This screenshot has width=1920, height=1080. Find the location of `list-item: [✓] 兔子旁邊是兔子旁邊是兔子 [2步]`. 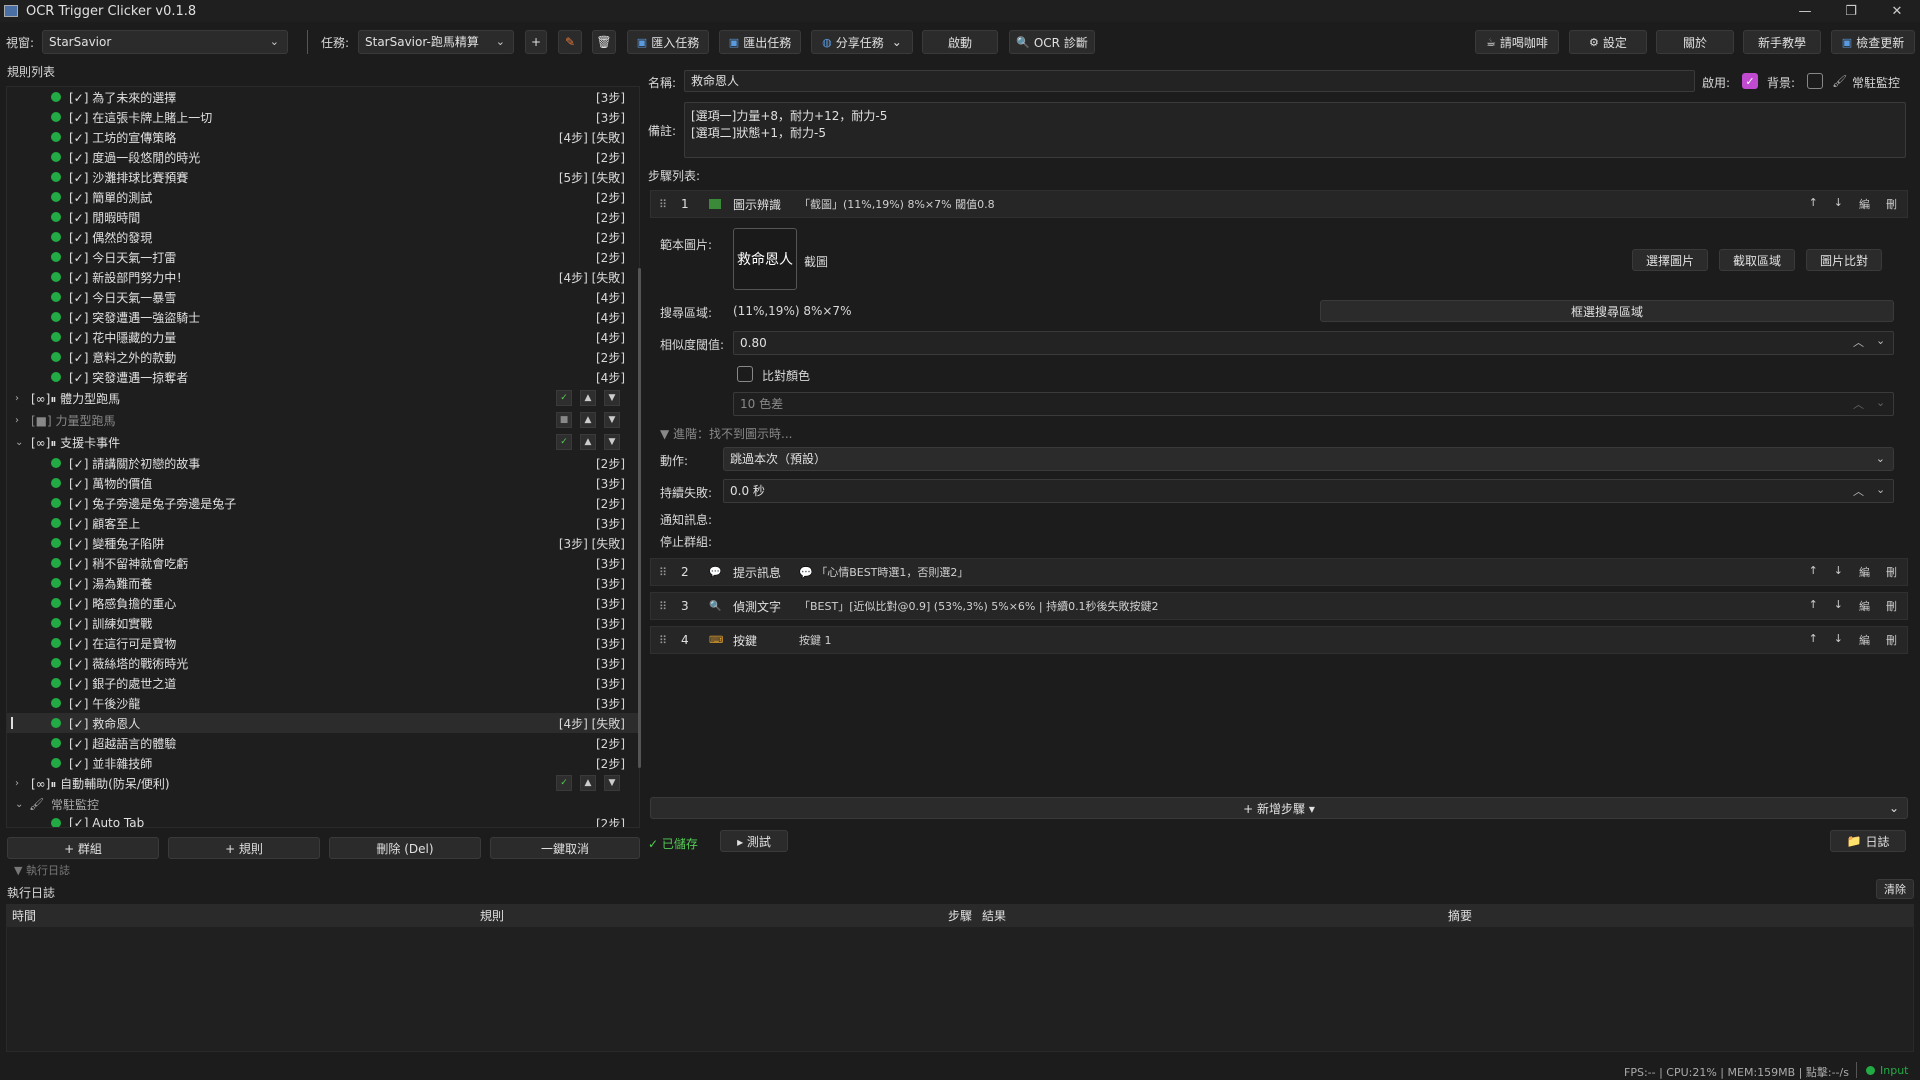

list-item: [✓] 兔子旁邊是兔子旁邊是兔子 [2步] is located at coordinates (323, 503).